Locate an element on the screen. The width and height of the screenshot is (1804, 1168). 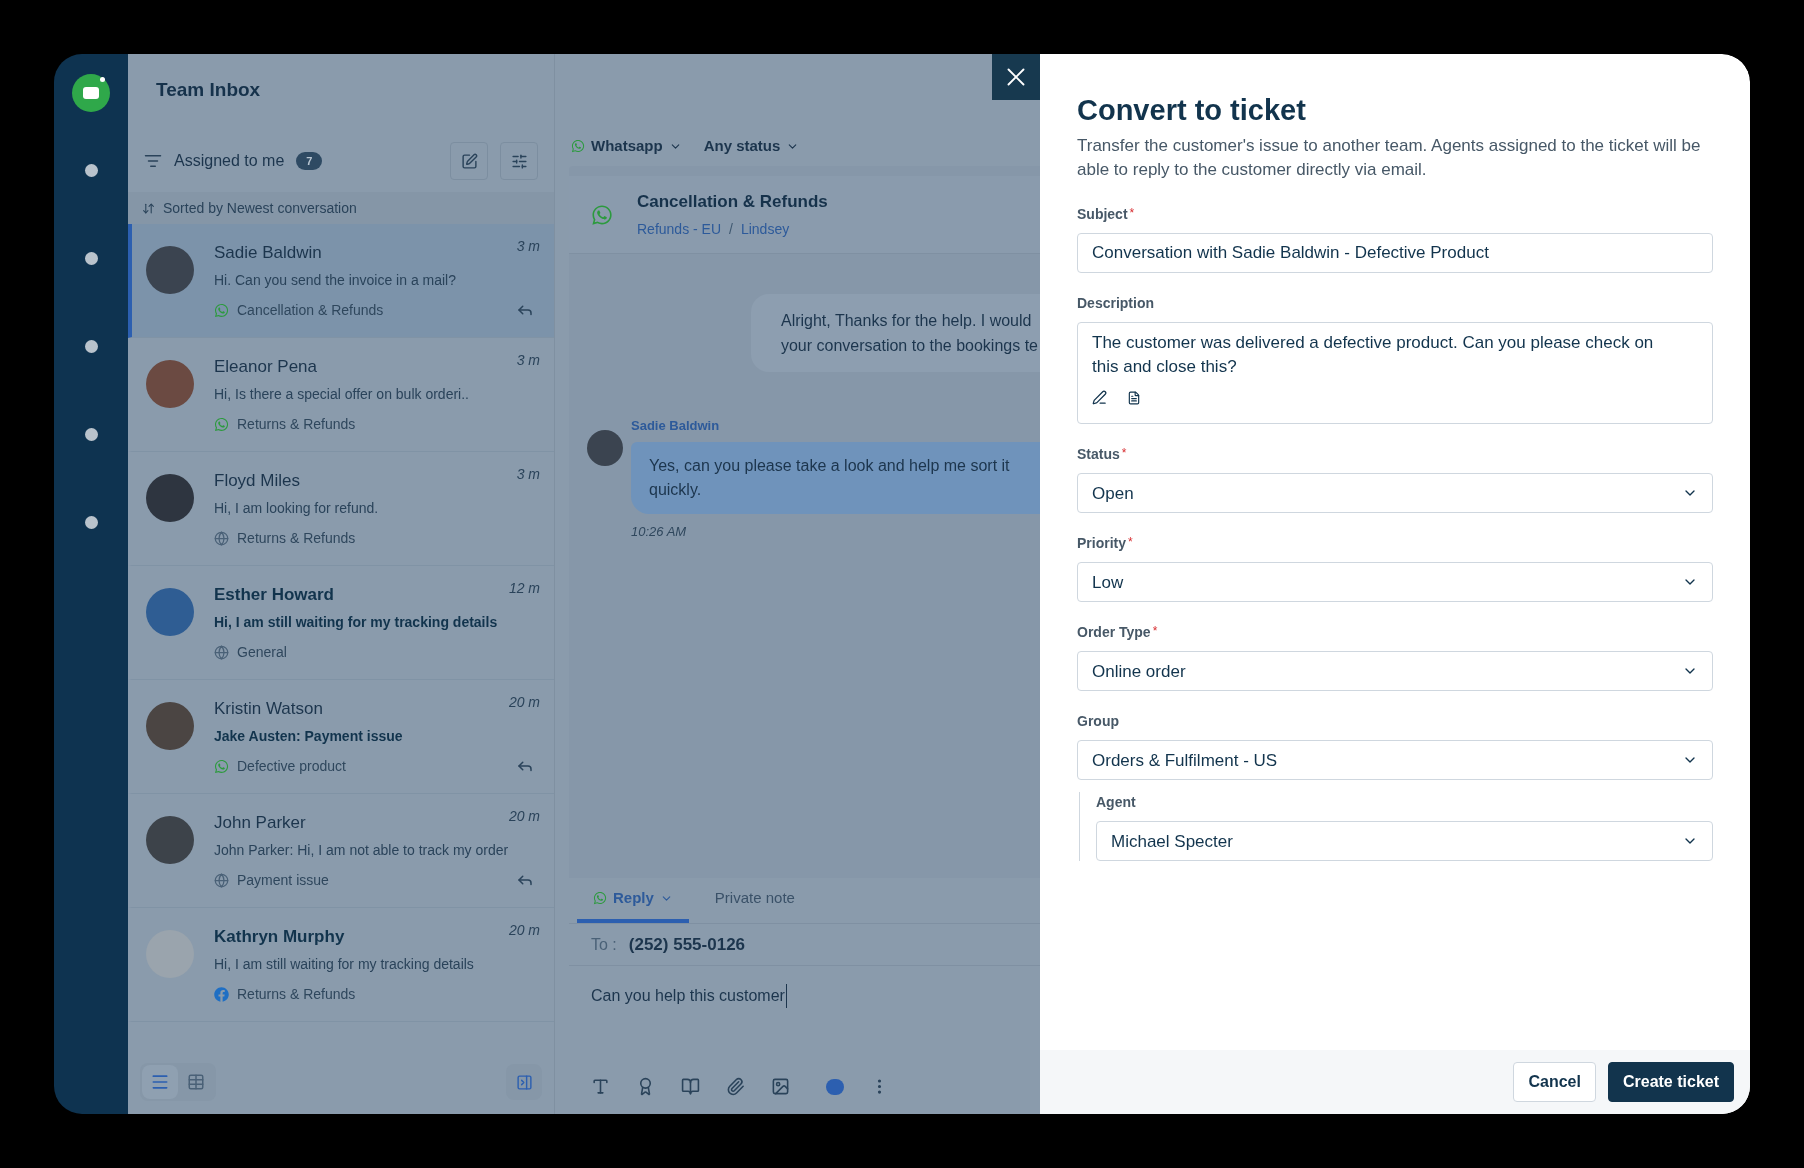
document-icon is located at coordinates (1134, 397).